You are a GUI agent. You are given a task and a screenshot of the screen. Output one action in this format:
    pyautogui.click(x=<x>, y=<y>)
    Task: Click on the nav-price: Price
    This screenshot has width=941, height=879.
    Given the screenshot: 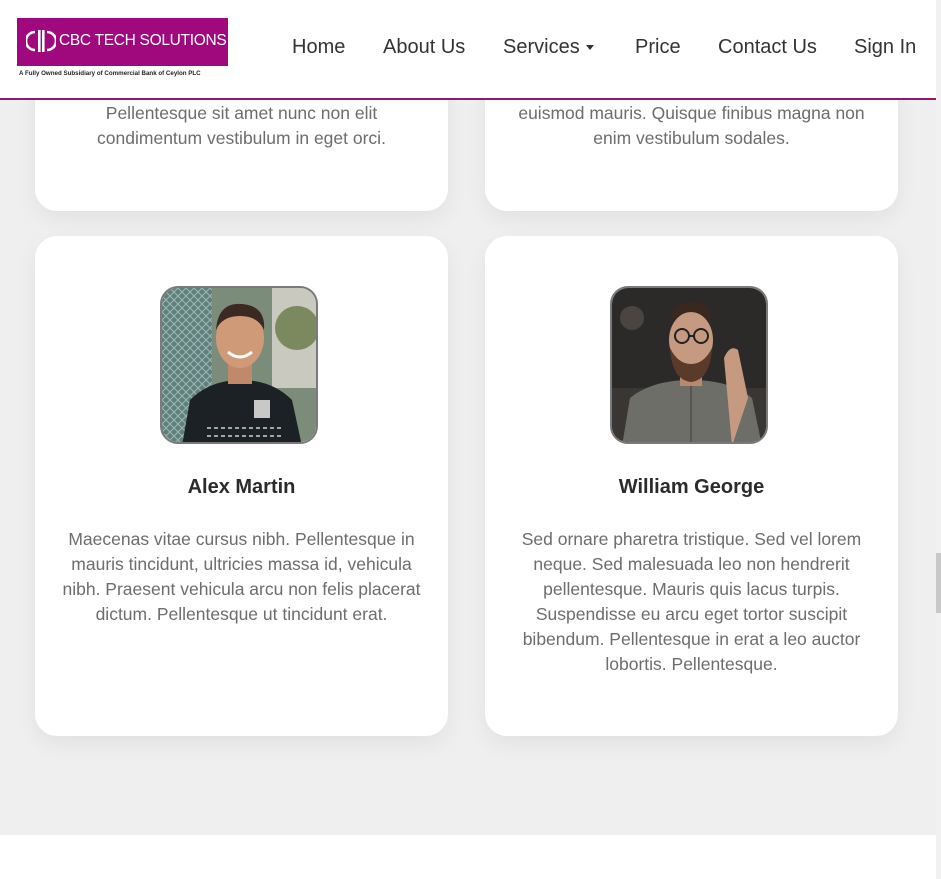 What is the action you would take?
    pyautogui.click(x=658, y=47)
    